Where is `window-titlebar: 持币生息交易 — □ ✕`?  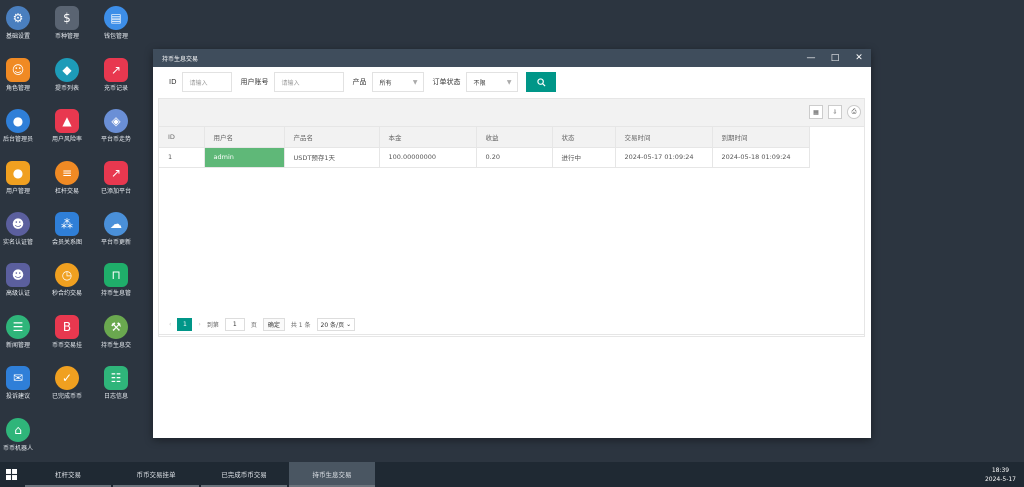 window-titlebar: 持币生息交易 — □ ✕ is located at coordinates (512, 58).